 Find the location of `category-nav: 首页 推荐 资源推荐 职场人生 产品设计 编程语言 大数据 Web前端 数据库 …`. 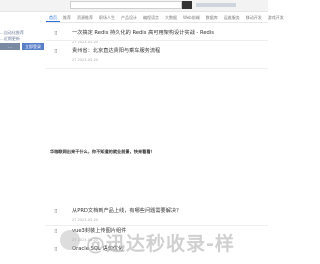

category-nav: 首页 推荐 资源推荐 职场人生 产品设计 编程语言 大数据 Web前端 数据库 … is located at coordinates (165, 18).